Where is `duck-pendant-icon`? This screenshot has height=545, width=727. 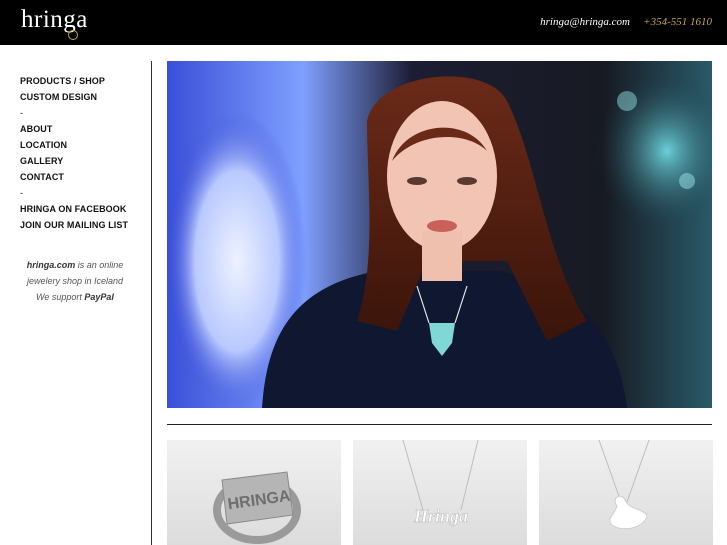
duck-pendant-icon is located at coordinates (624, 485).